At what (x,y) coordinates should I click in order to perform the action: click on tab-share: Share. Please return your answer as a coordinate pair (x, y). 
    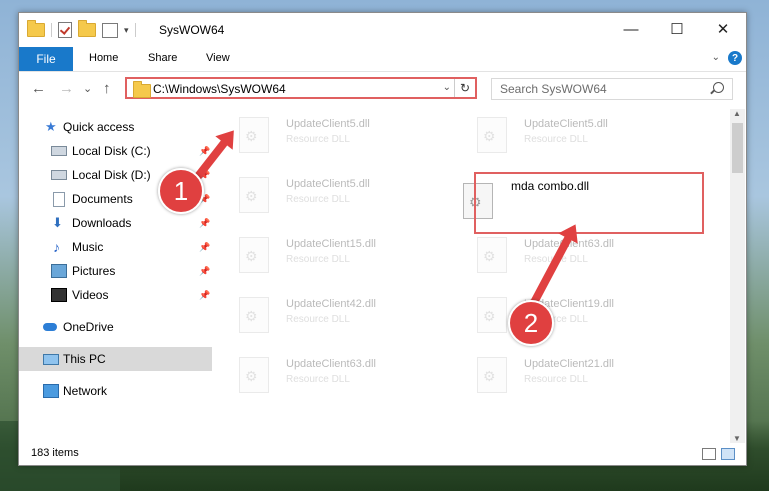
    Looking at the image, I should click on (162, 58).